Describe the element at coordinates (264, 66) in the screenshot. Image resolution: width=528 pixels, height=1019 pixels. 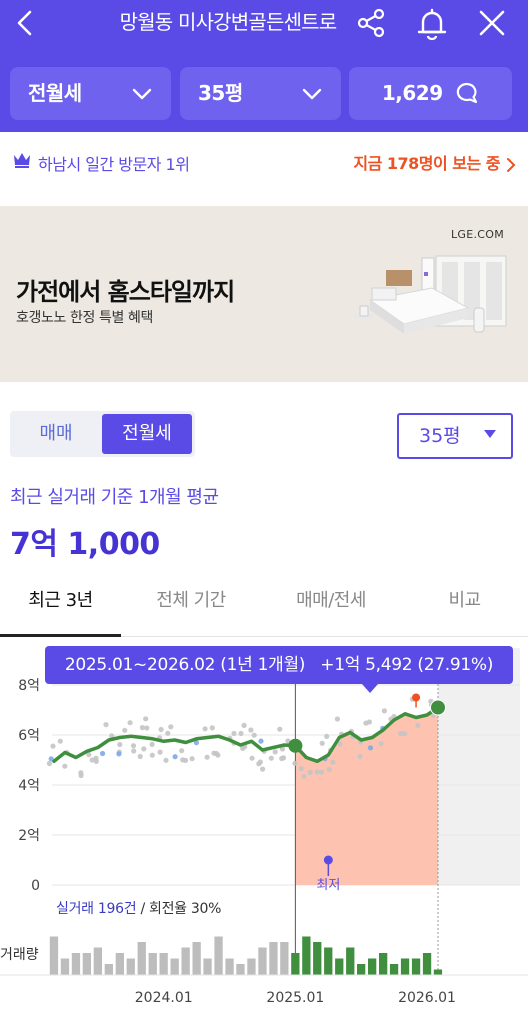
I see `app-header: 망월동 미사강변골든센트로 전월세 35평 1,629` at that location.